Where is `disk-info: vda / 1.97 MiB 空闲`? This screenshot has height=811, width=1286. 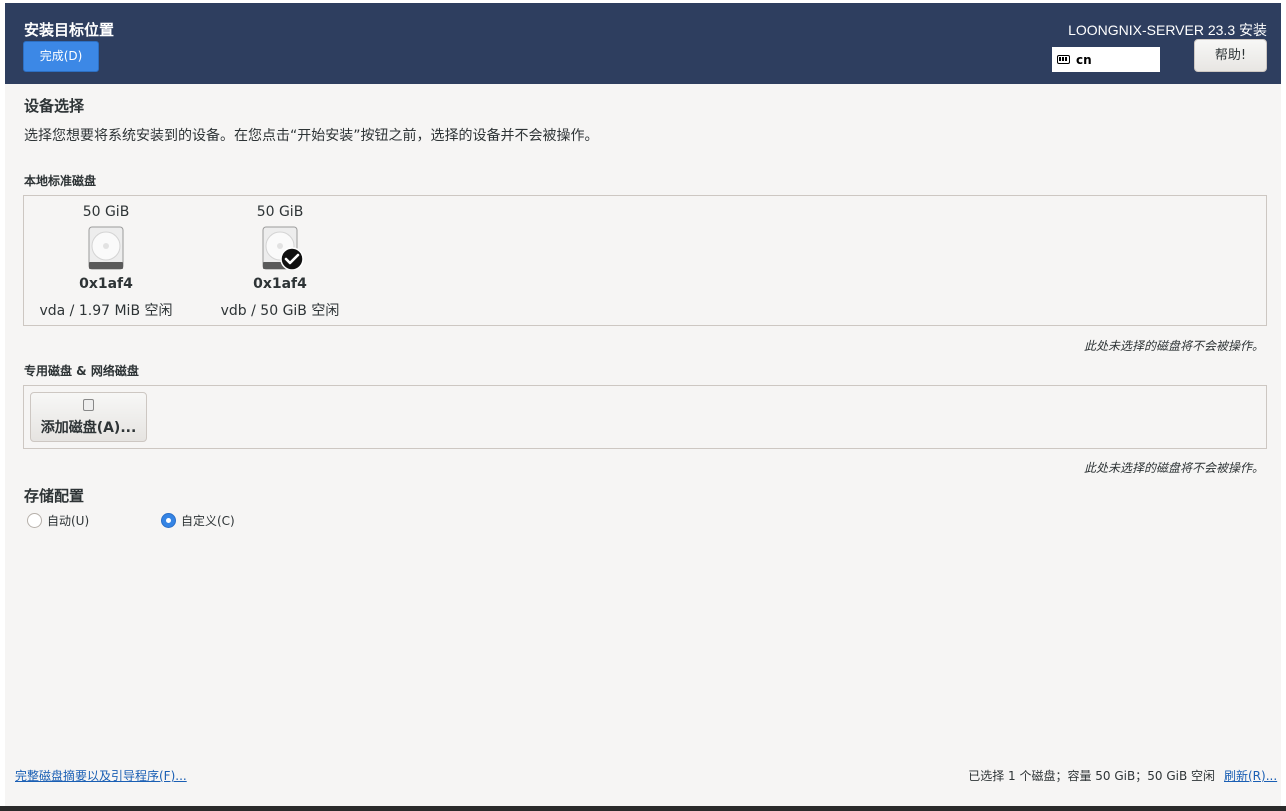 disk-info: vda / 1.97 MiB 空闲 is located at coordinates (106, 311).